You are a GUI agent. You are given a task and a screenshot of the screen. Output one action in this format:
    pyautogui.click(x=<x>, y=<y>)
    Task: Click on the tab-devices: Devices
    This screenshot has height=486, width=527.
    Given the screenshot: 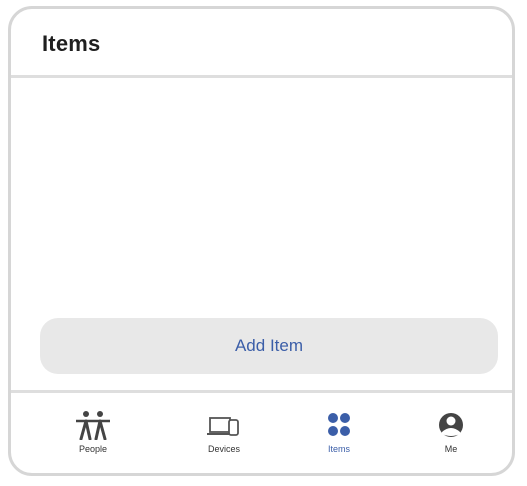 What is the action you would take?
    pyautogui.click(x=224, y=433)
    